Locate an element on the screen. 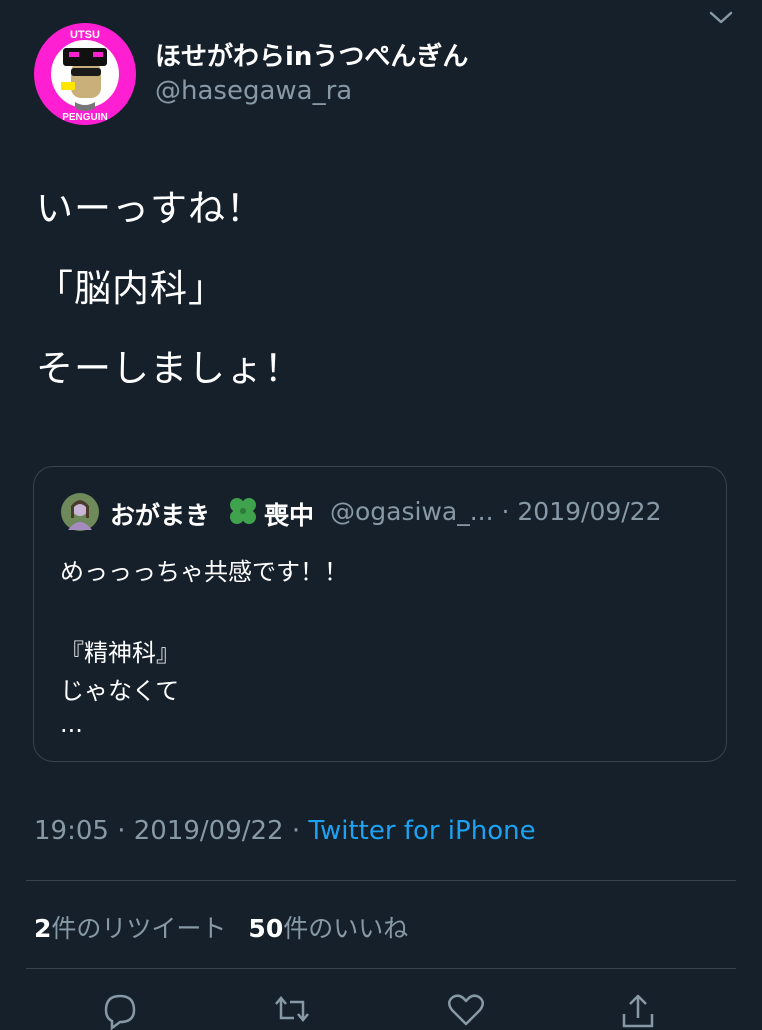 This screenshot has height=1030, width=762. likes-count: 50 is located at coordinates (266, 928).